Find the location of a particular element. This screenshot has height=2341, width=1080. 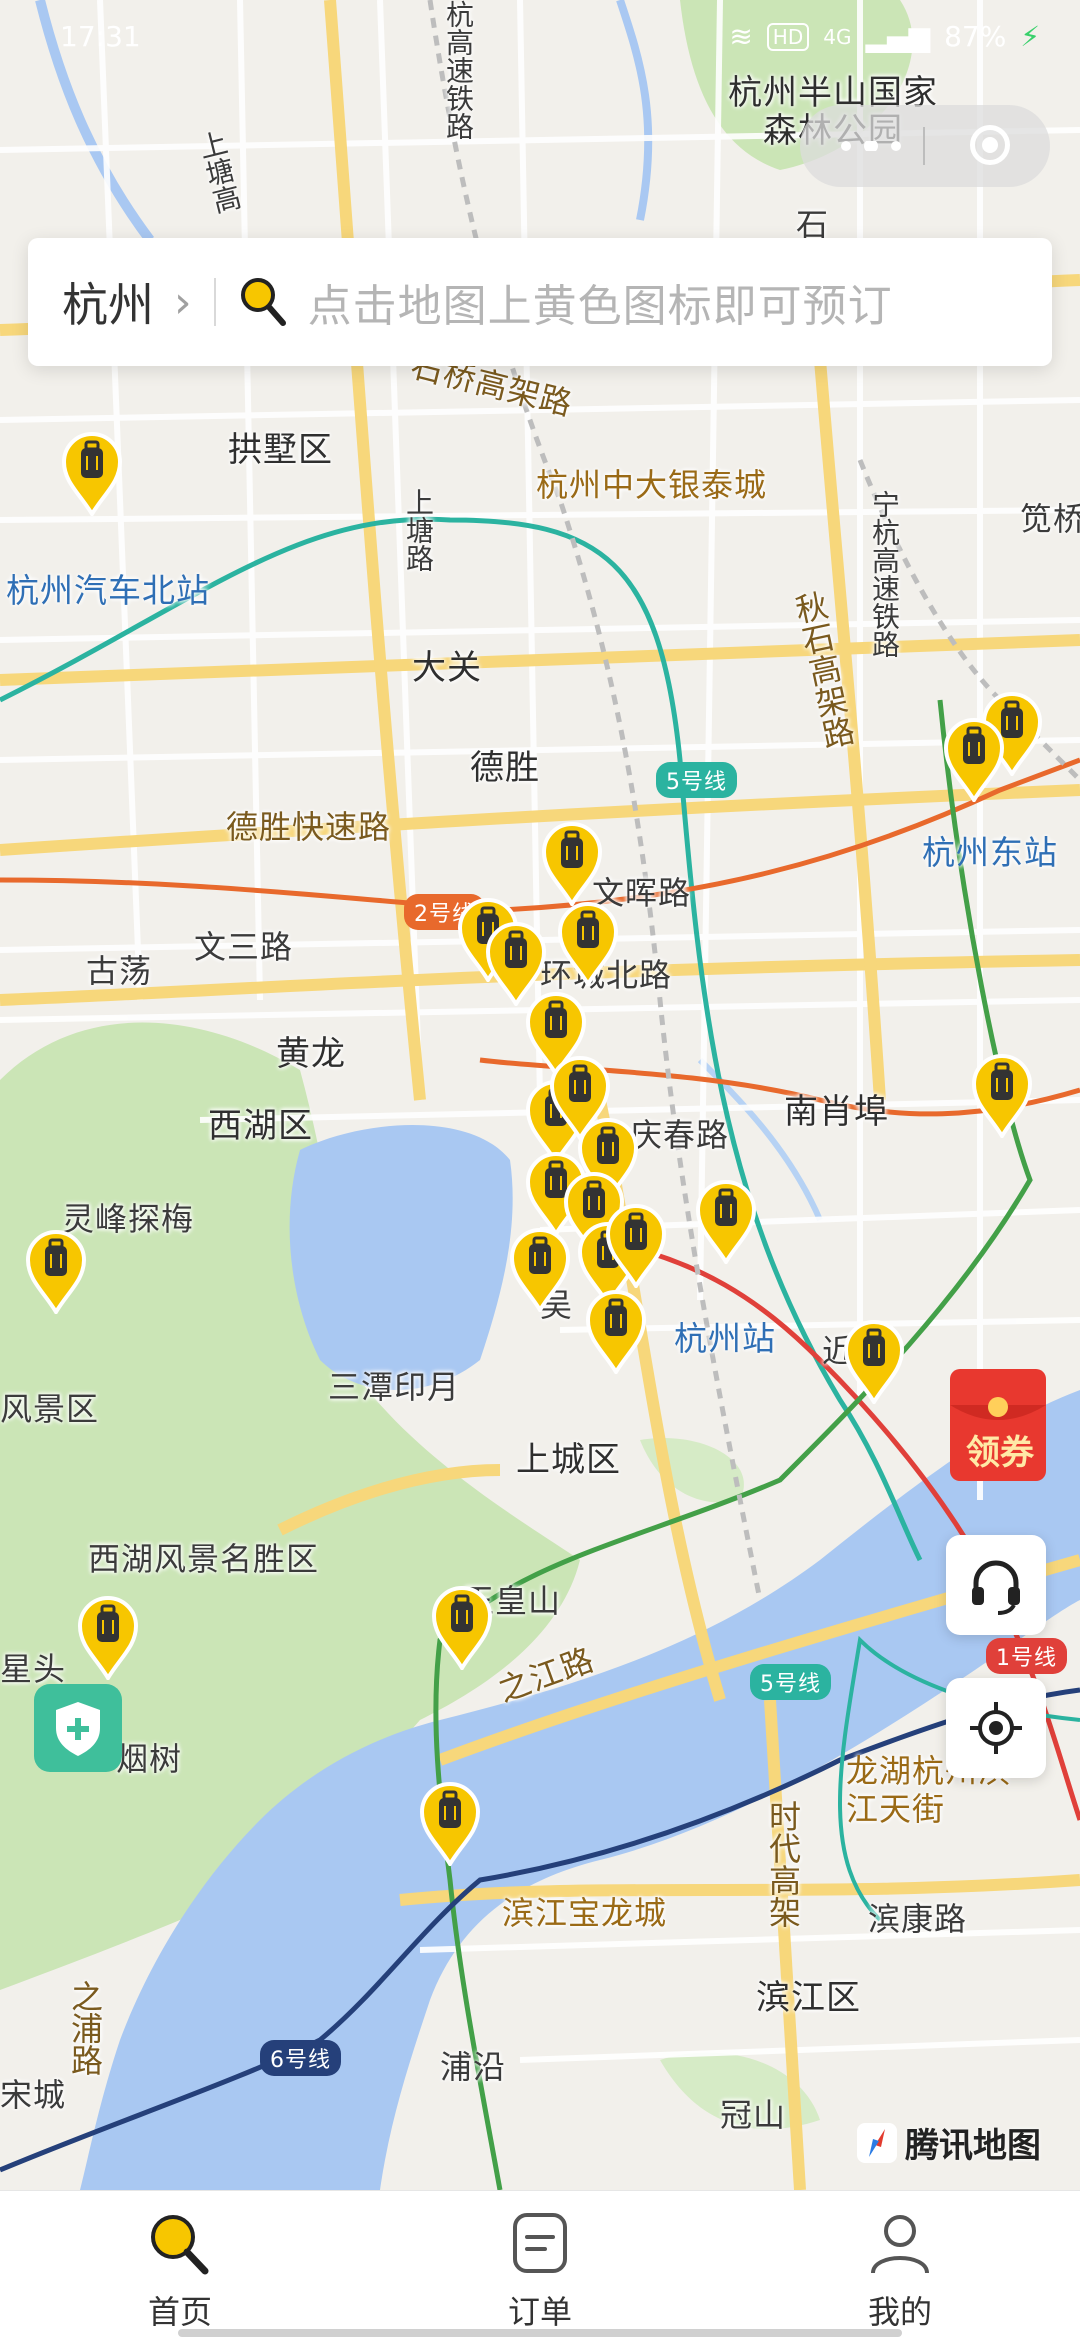

crosshair-icon is located at coordinates (996, 1728).